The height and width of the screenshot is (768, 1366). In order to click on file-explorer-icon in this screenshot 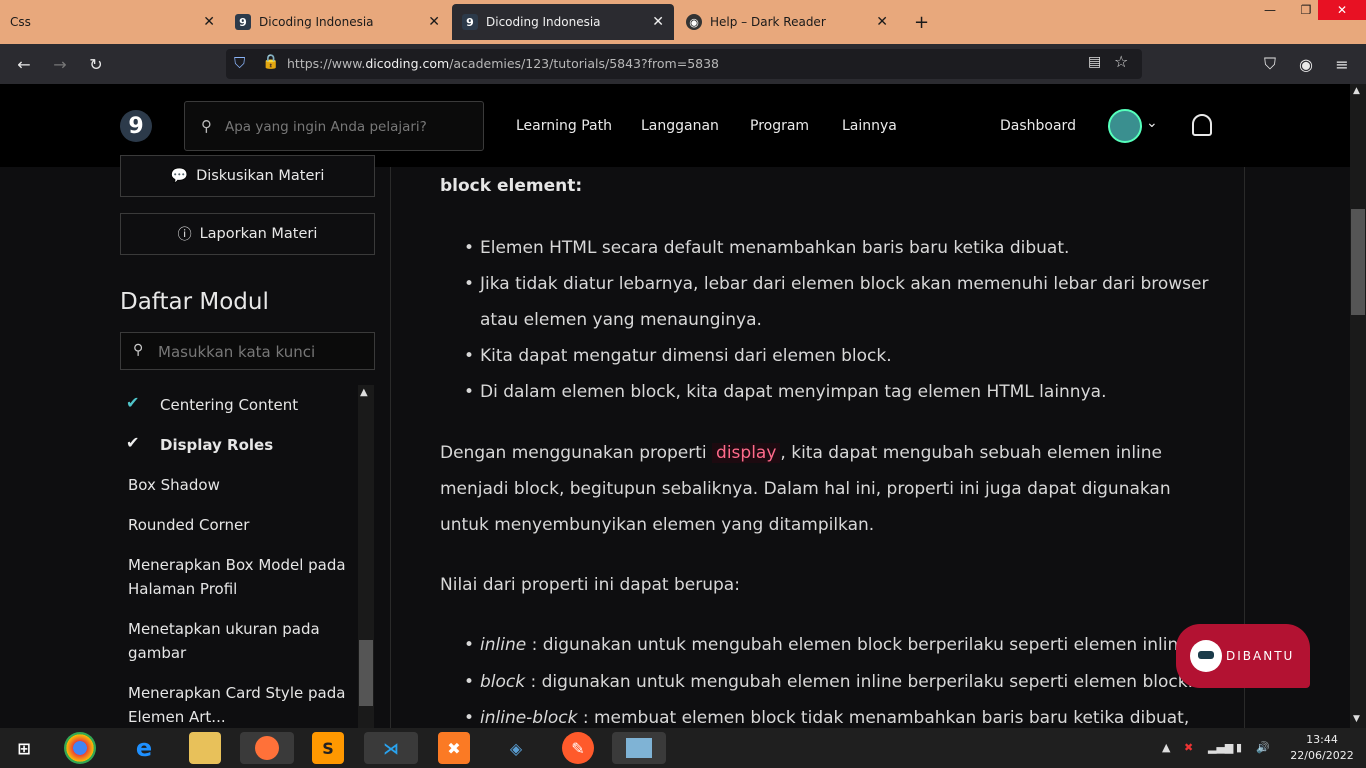, I will do `click(205, 748)`.